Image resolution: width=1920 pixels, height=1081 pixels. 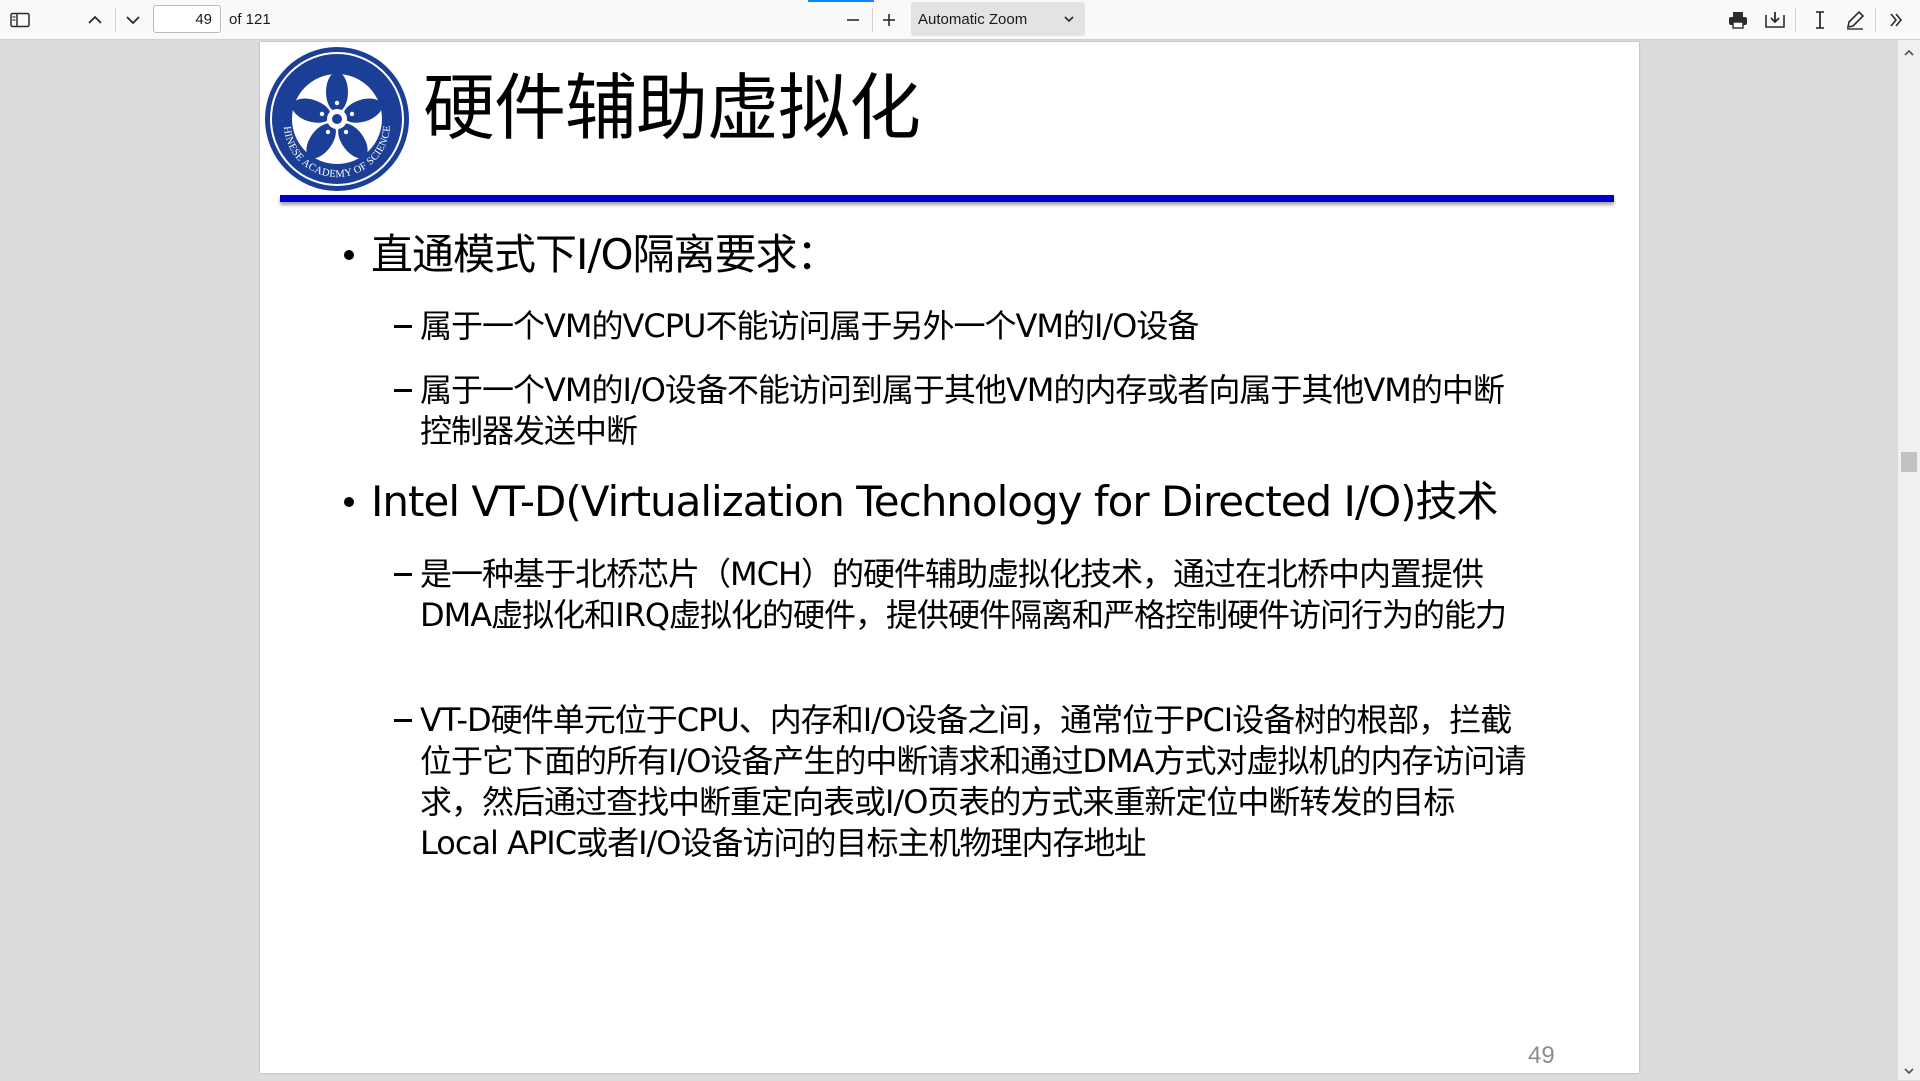 I want to click on zoom-select: Automatic Zoom, so click(x=998, y=19).